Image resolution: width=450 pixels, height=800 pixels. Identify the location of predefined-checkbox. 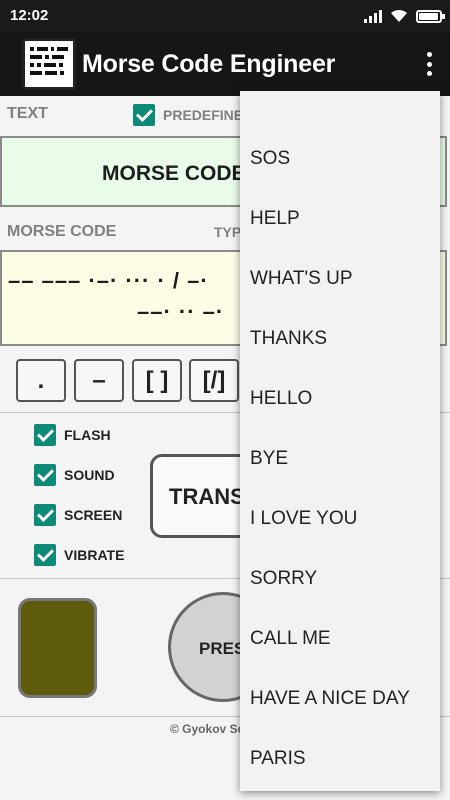
(144, 115).